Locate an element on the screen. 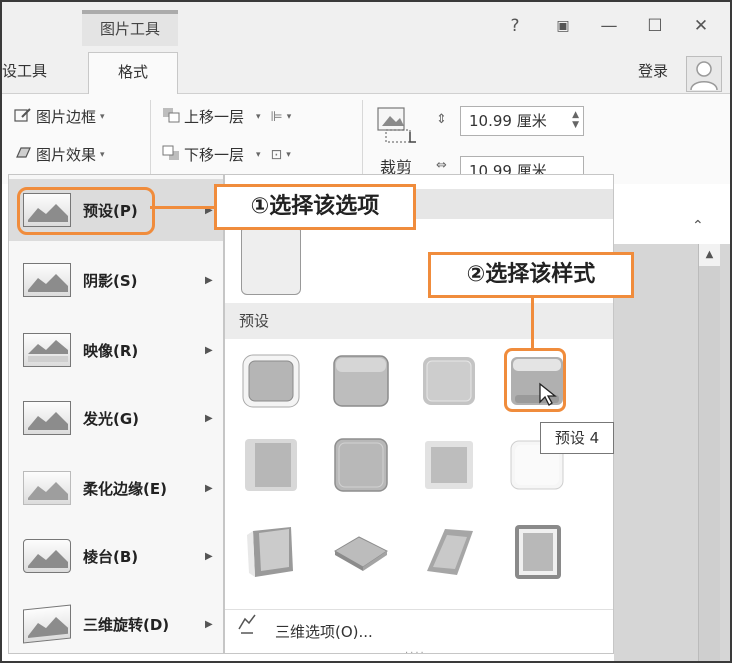  menu-item-reflection: 映像(R) ▶ is located at coordinates (116, 350).